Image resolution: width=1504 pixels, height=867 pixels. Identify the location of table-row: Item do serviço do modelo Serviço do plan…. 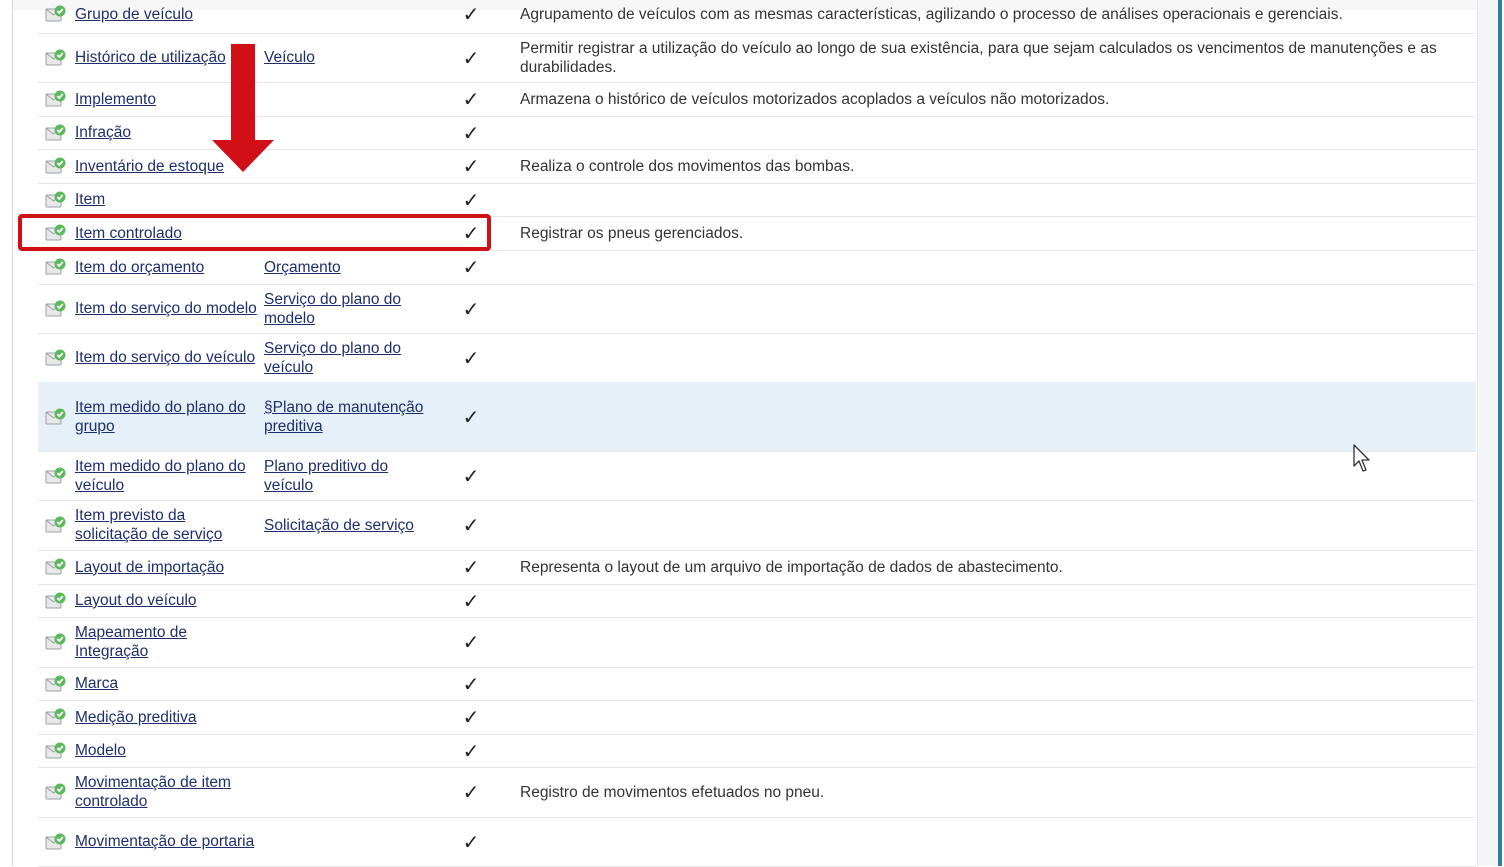
(757, 309).